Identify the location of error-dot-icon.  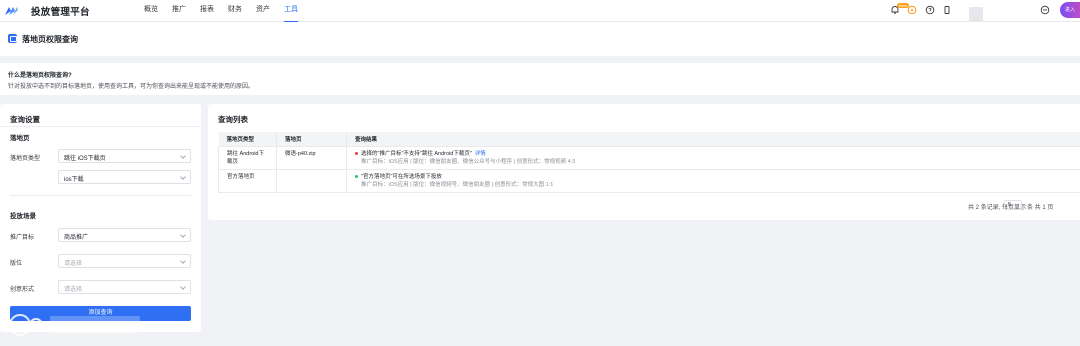
(356, 153).